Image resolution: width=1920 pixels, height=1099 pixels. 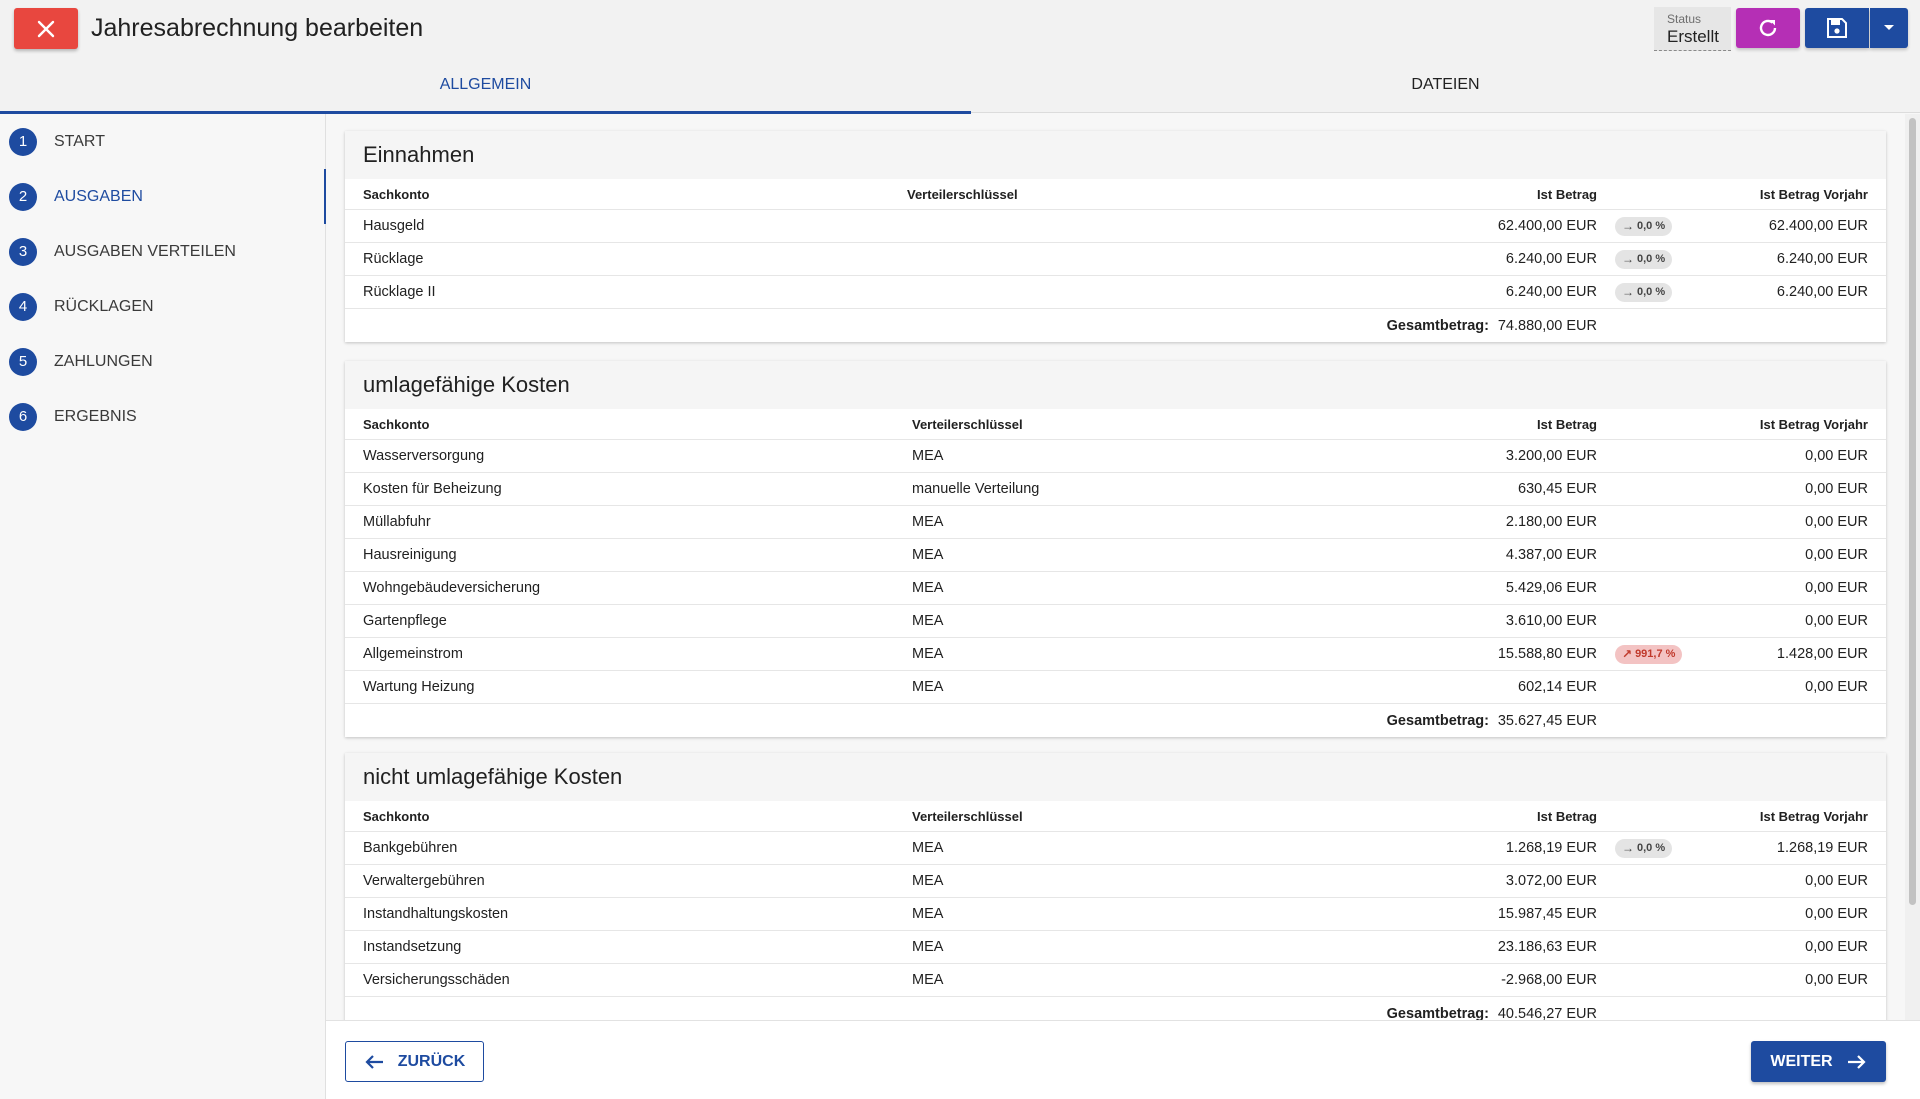 I want to click on save-icon, so click(x=1837, y=28).